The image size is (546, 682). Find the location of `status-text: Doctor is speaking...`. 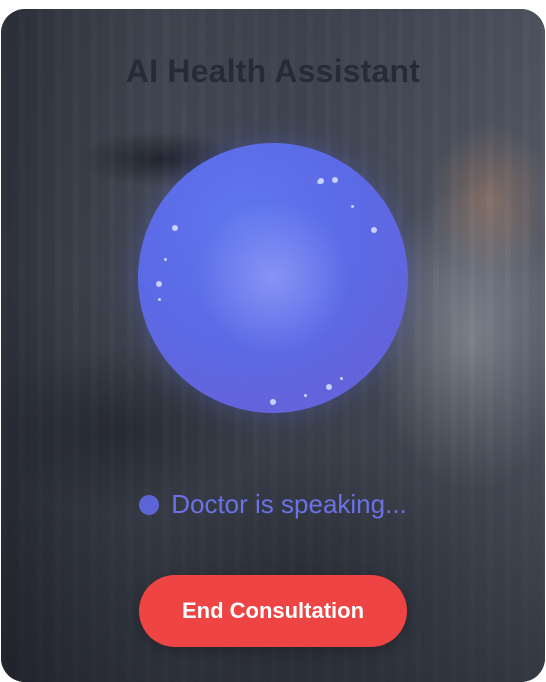

status-text: Doctor is speaking... is located at coordinates (289, 504).